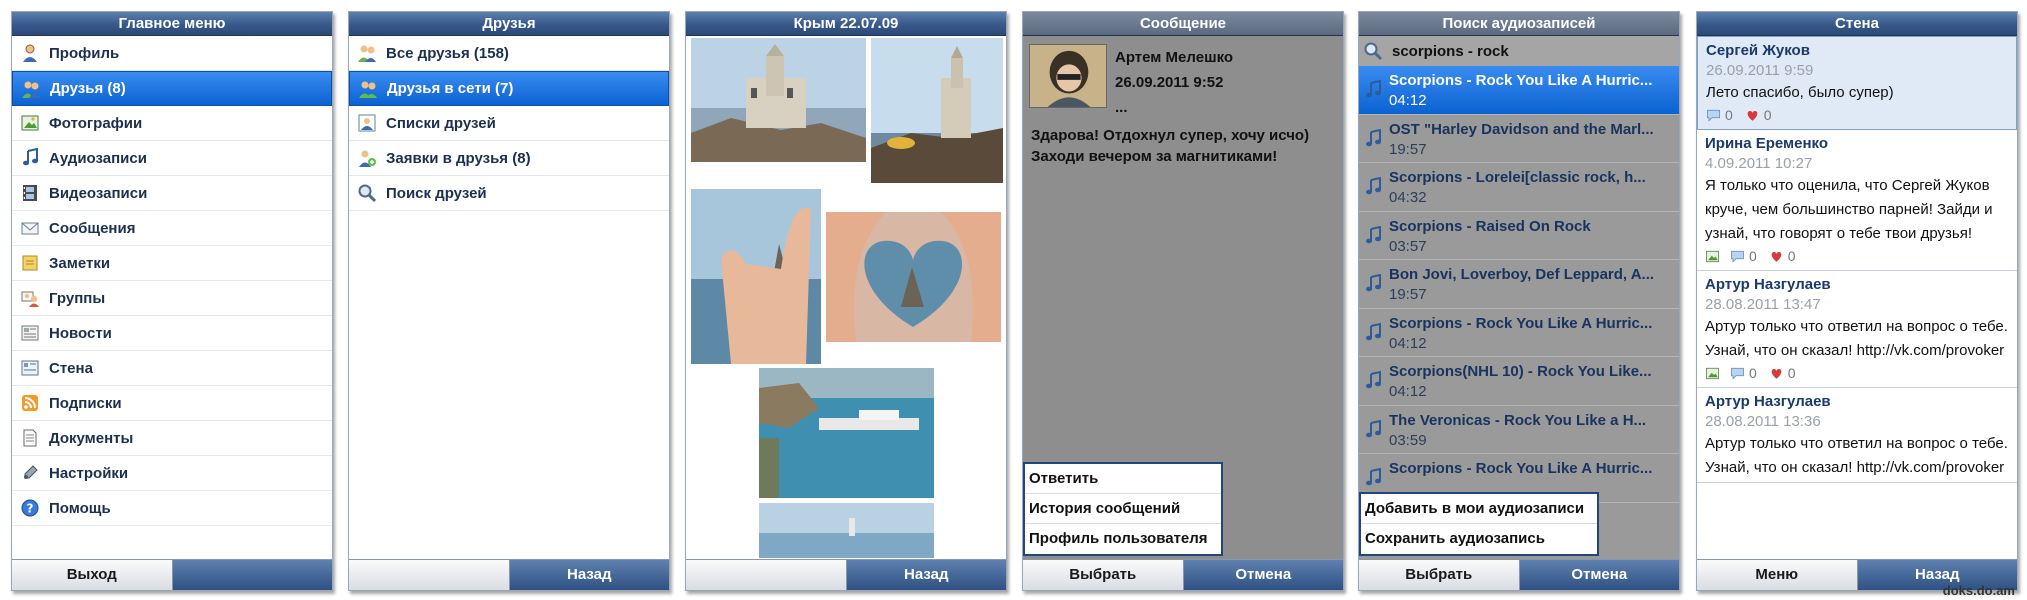  Describe the element at coordinates (1519, 51) in the screenshot. I see `audio-search-input: scorpions - rock` at that location.